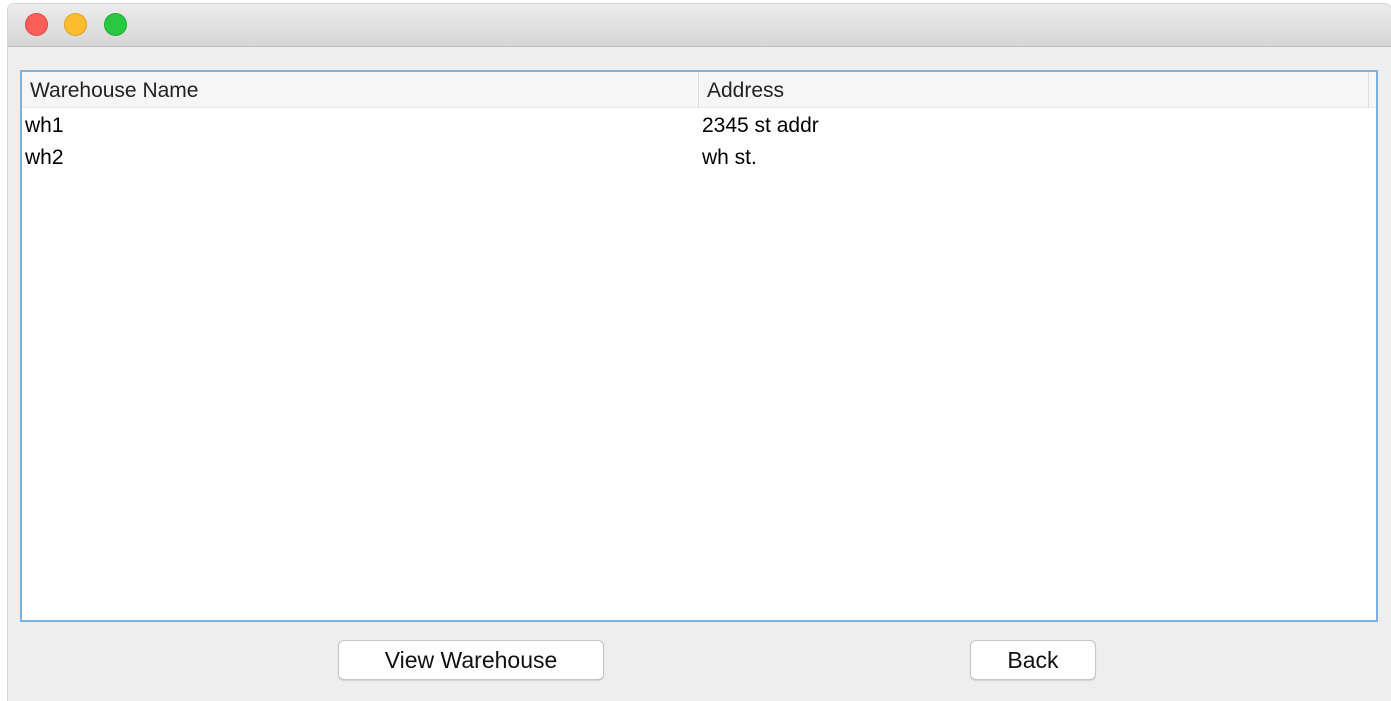  I want to click on minimize-icon, so click(75, 24).